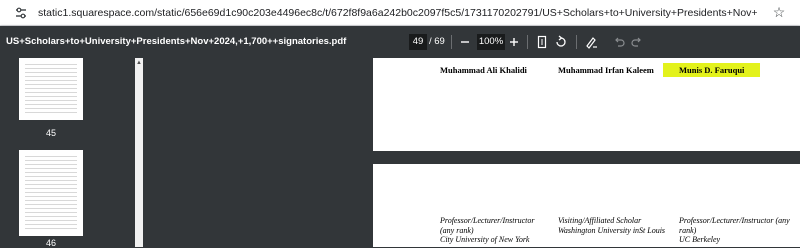 This screenshot has height=248, width=800. Describe the element at coordinates (637, 42) in the screenshot. I see `redo-icon` at that location.